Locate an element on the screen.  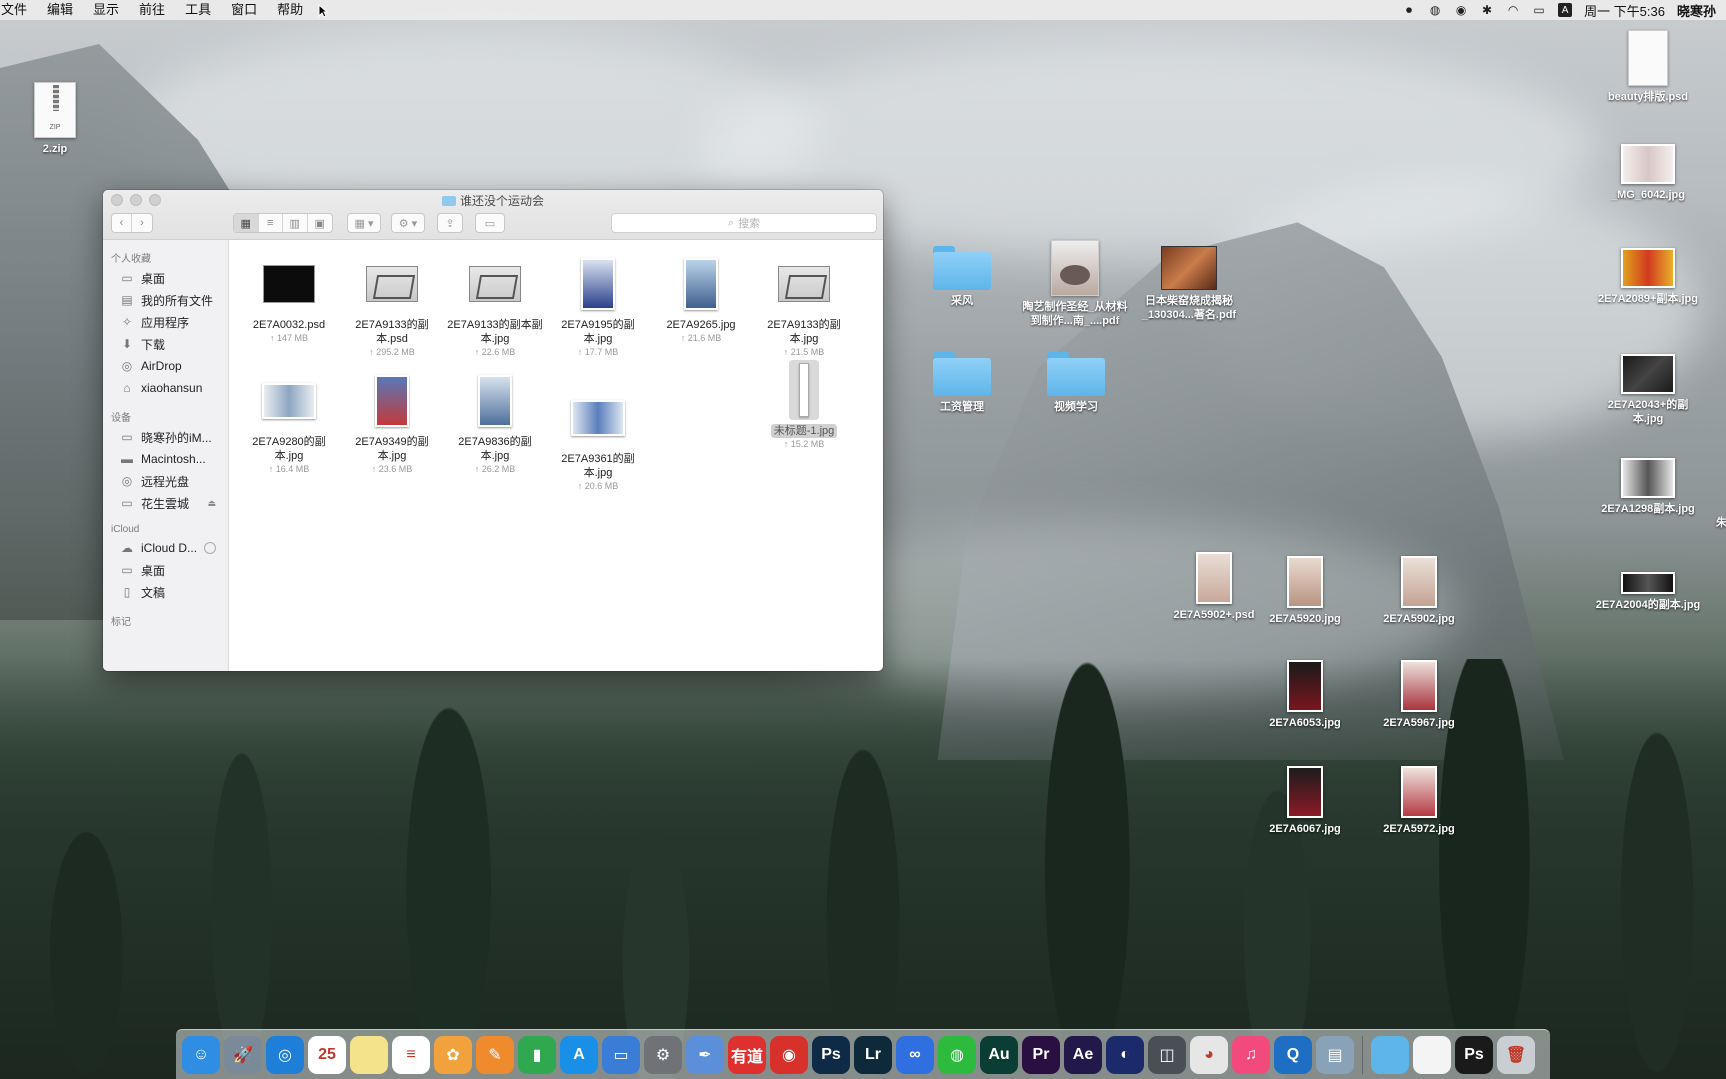
file-item: 2E7A9361的副本.jpg ↑ 20.6 MB is located at coordinates (598, 440).